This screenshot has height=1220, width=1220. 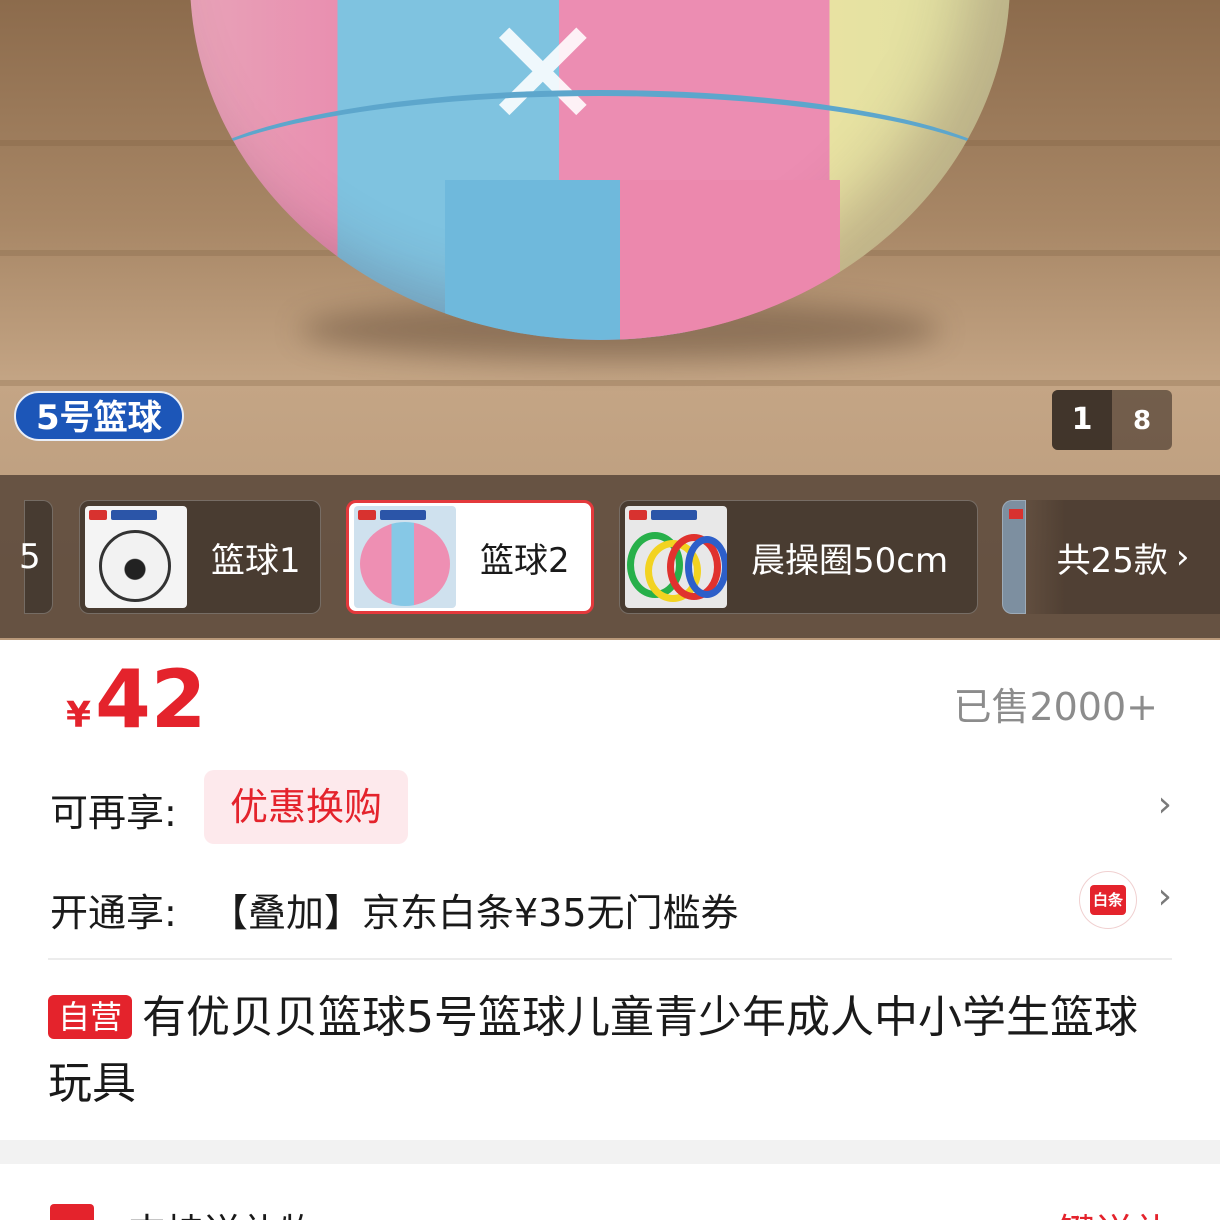 I want to click on variant-card-partial: 5, so click(x=36, y=557).